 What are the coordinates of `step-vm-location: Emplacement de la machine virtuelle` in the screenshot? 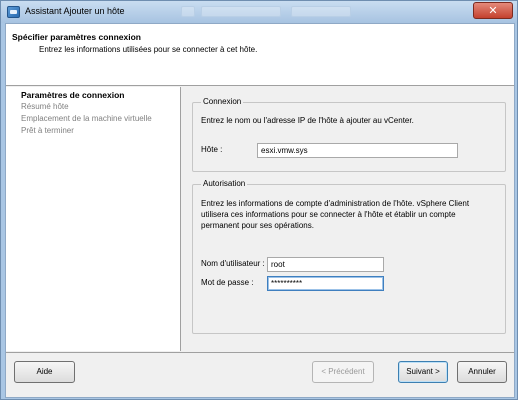 It's located at (86, 118).